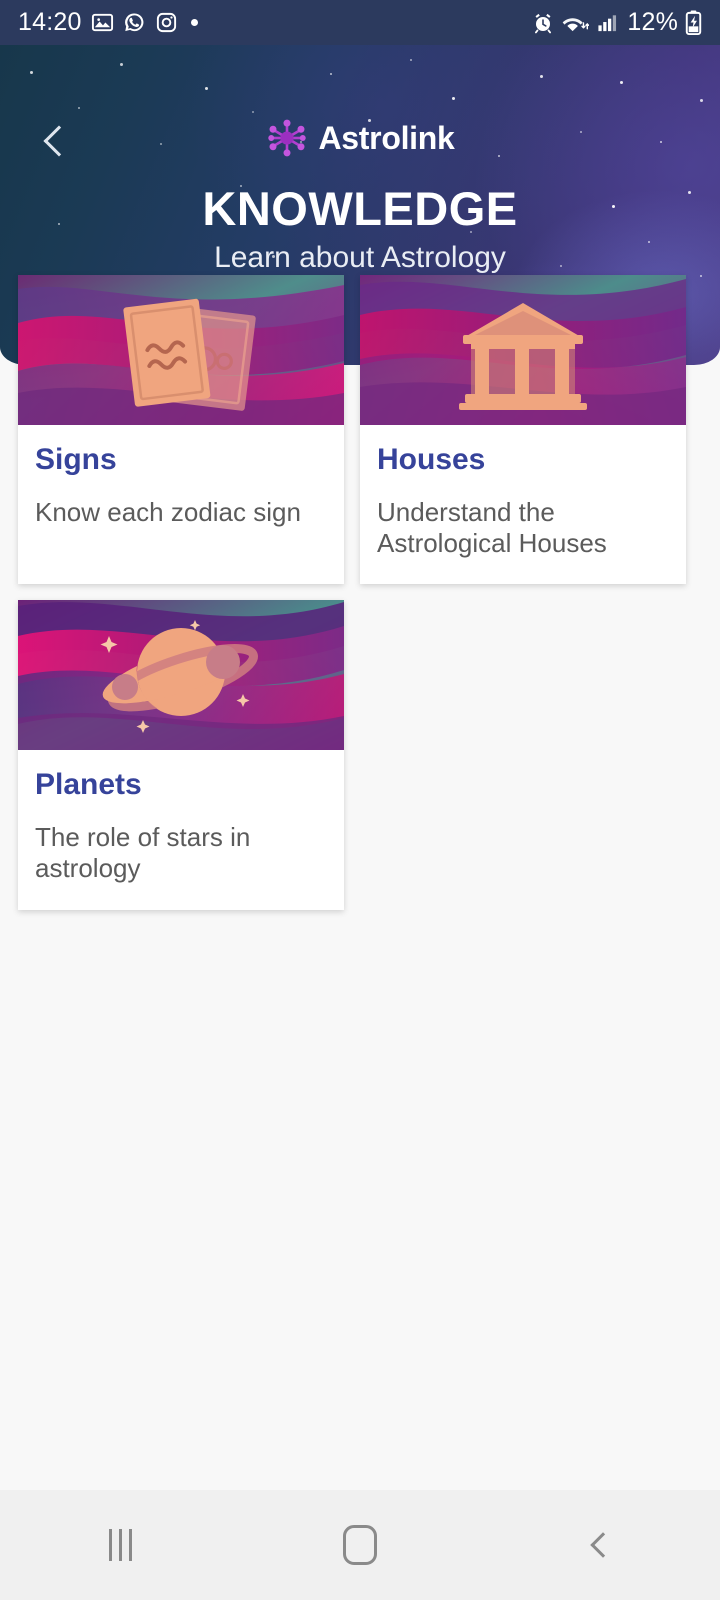 Image resolution: width=720 pixels, height=1600 pixels. Describe the element at coordinates (166, 22) in the screenshot. I see `instagram-icon` at that location.